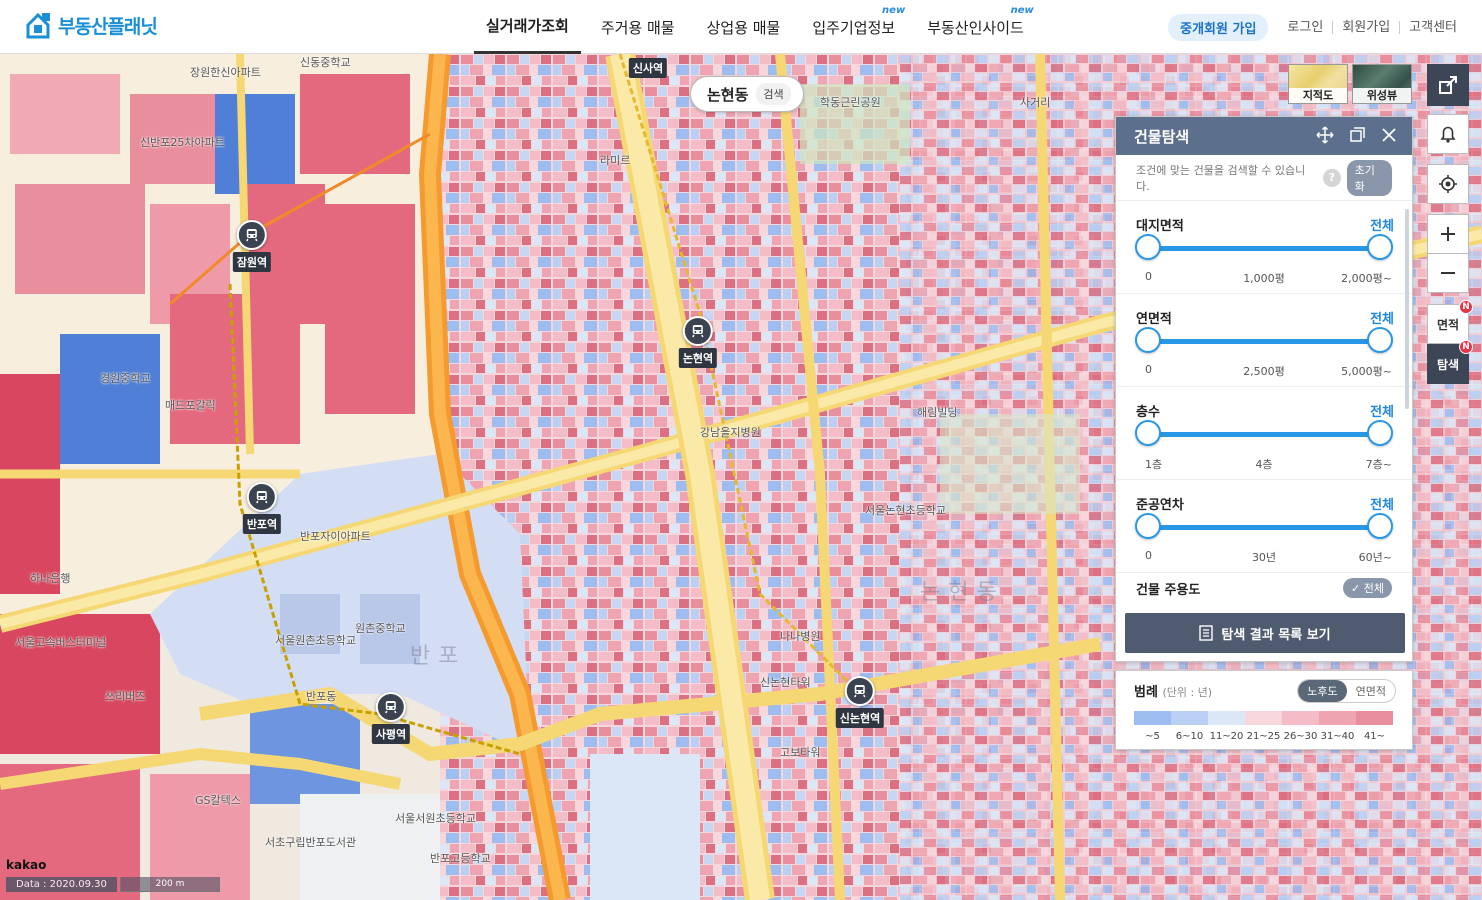 The height and width of the screenshot is (900, 1482). I want to click on map-export-button, so click(1448, 85).